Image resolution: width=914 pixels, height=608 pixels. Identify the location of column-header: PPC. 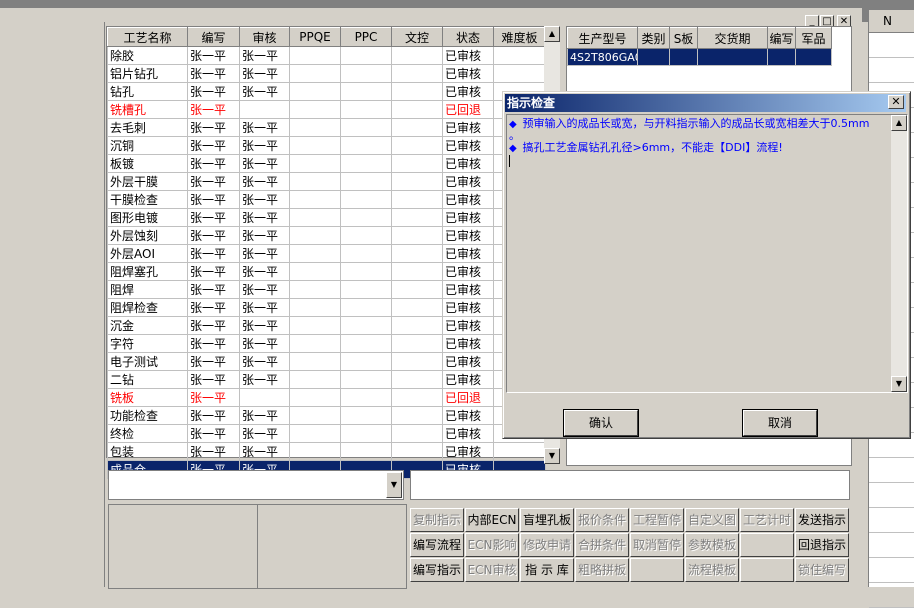
(366, 37).